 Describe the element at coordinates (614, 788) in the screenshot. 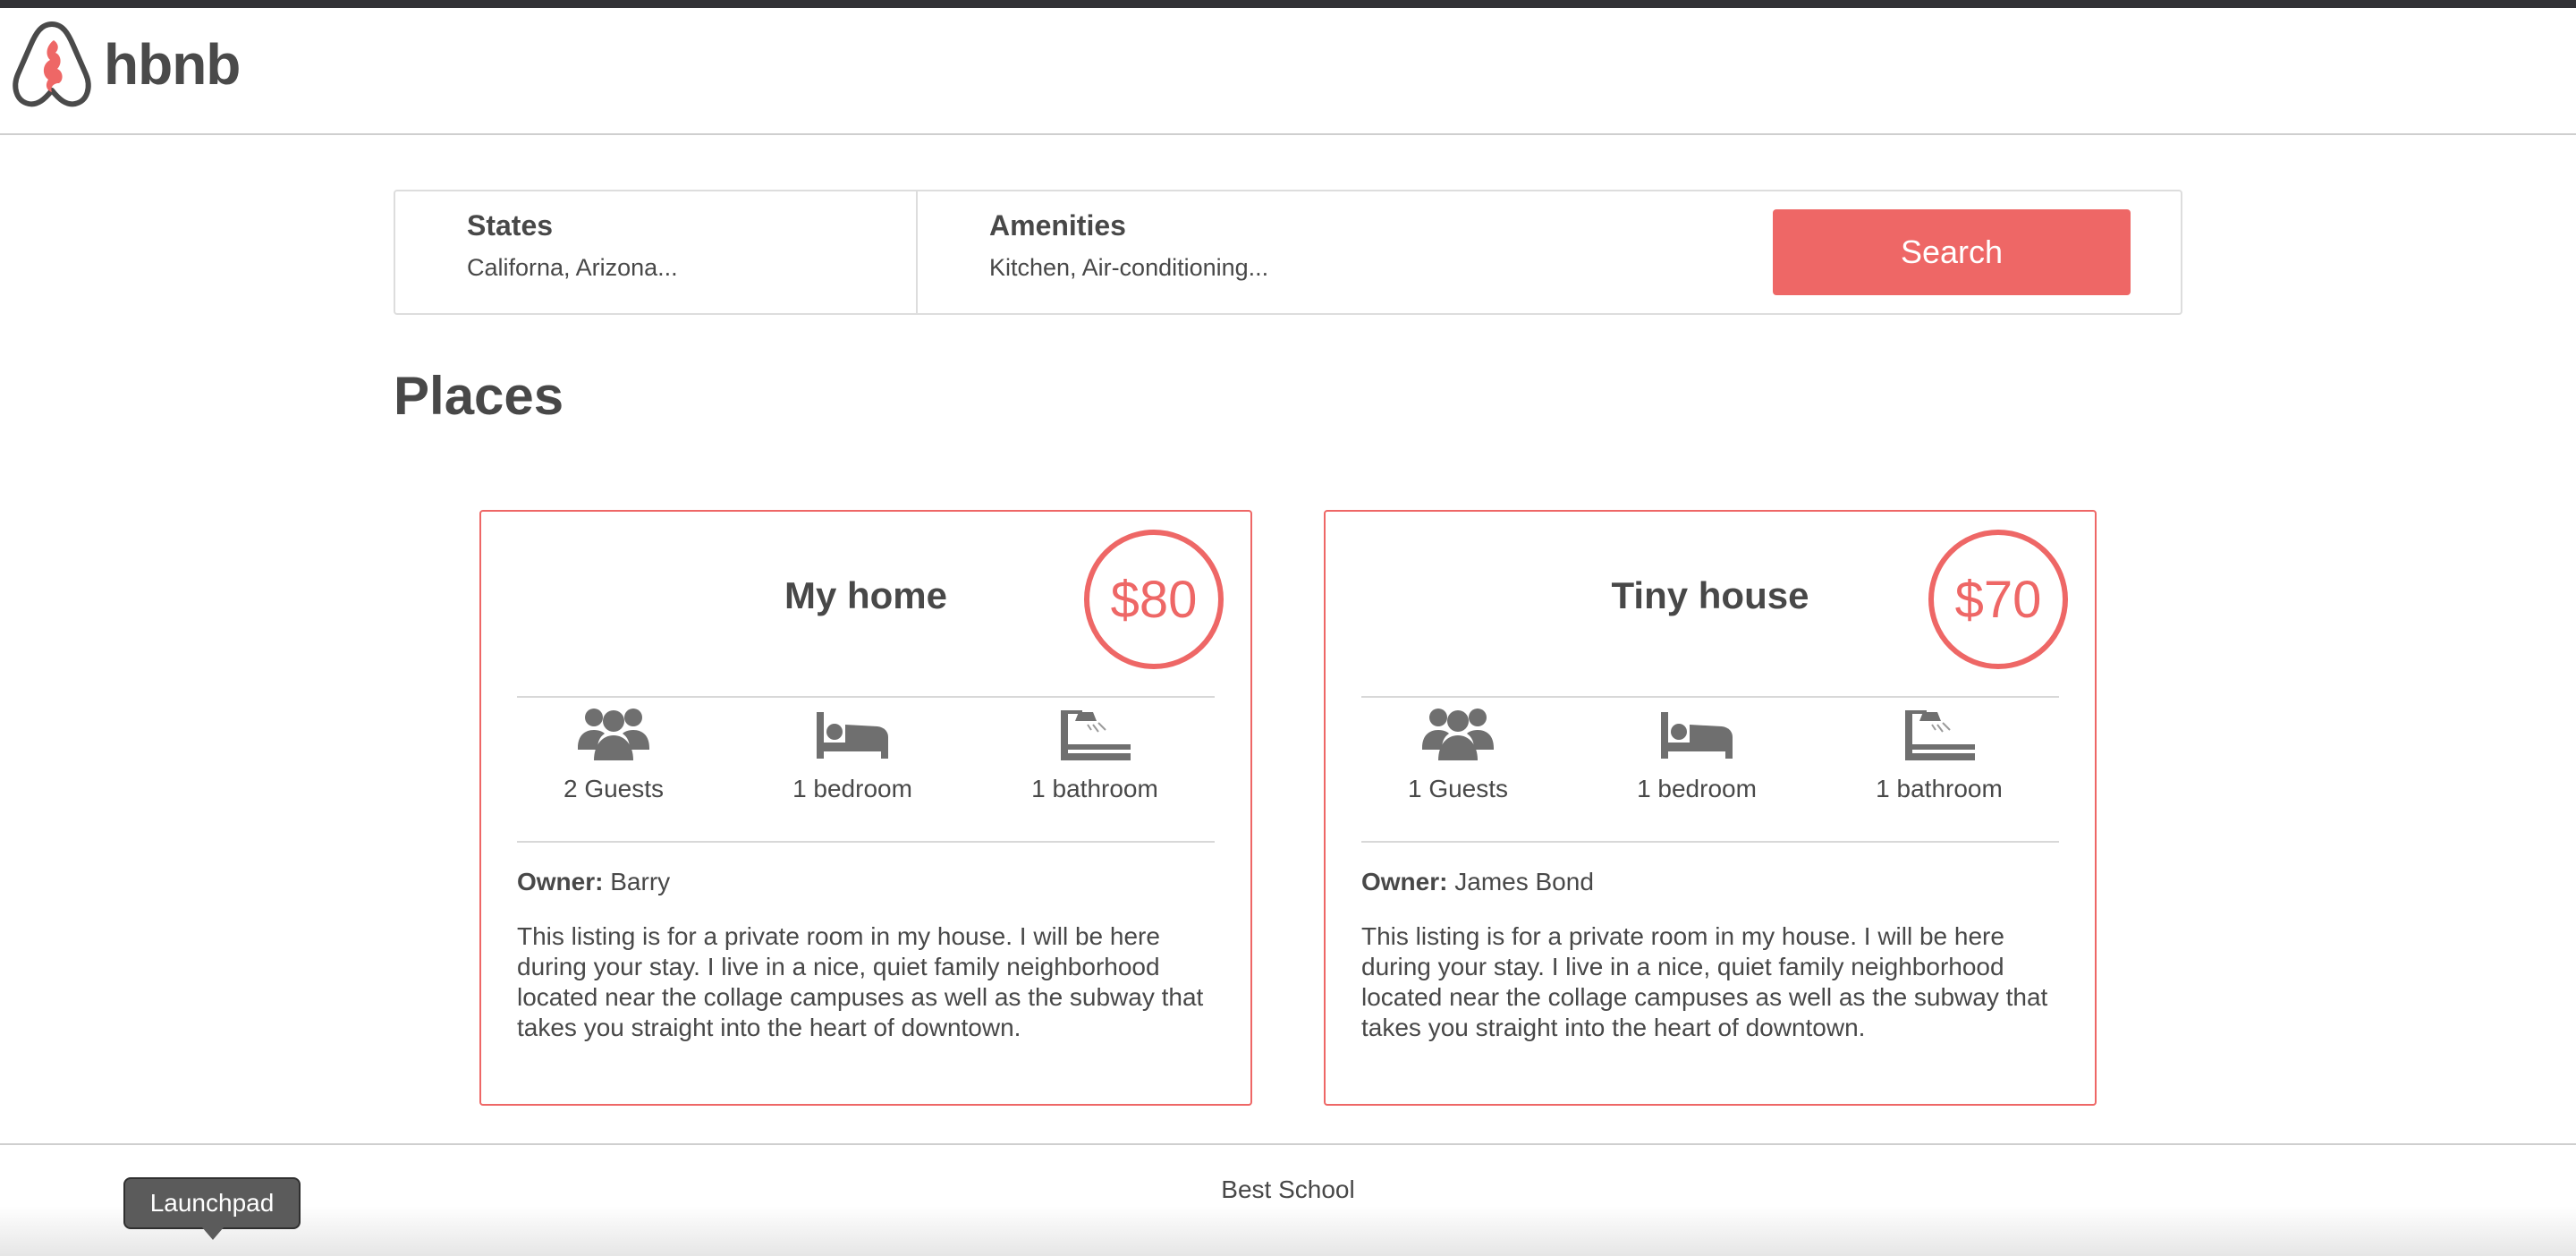

I see `guests-label: 2 Guests` at that location.